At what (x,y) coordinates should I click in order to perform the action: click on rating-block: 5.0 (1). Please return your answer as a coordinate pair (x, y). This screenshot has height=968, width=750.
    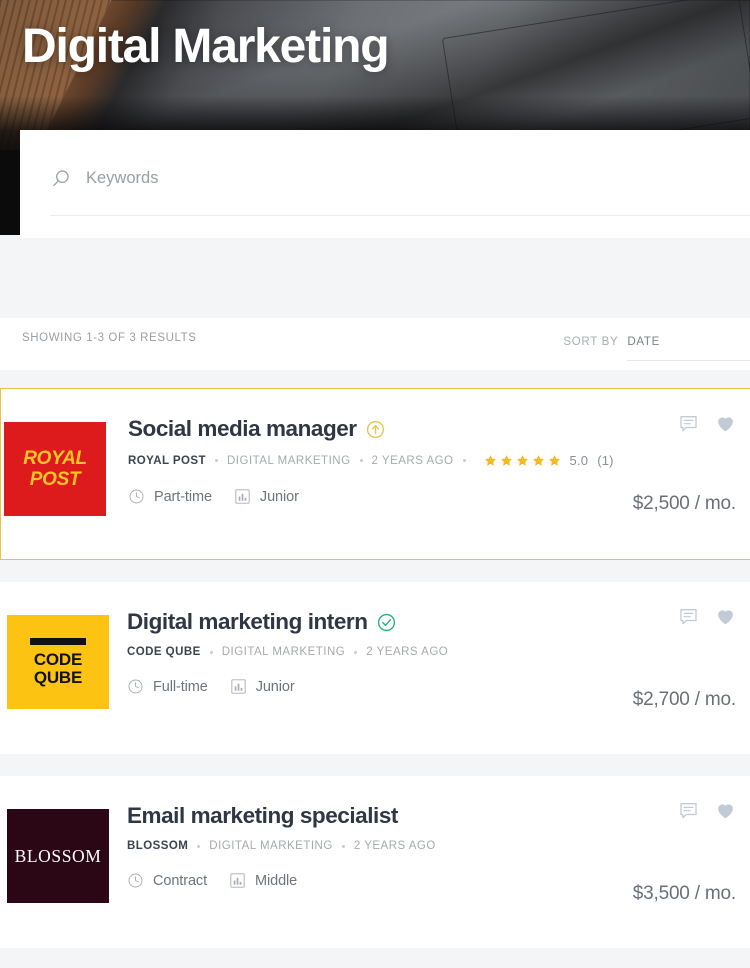
    Looking at the image, I should click on (549, 460).